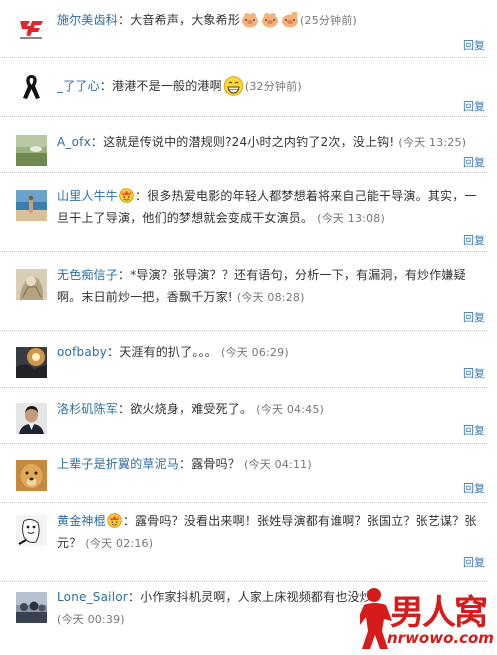 The image size is (497, 655). What do you see at coordinates (249, 142) in the screenshot?
I see `comment-body: 这就是传说中的潜规则?24小时之内钓了2次，没上钩!` at bounding box center [249, 142].